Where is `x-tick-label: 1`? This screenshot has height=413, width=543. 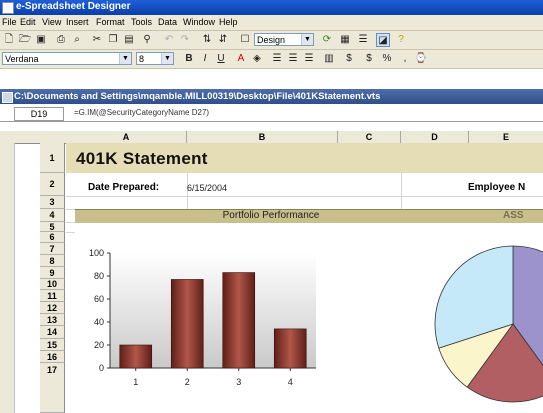 x-tick-label: 1 is located at coordinates (135, 382).